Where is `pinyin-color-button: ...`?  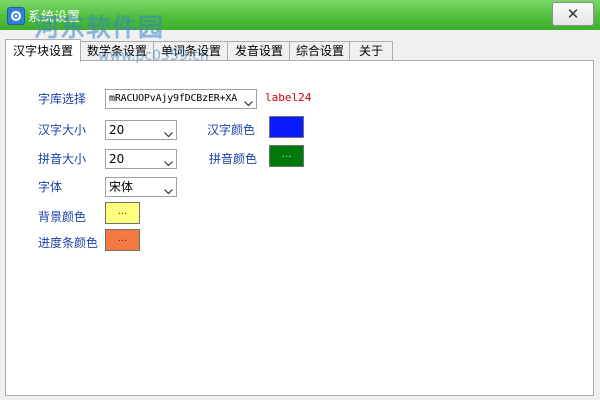
pinyin-color-button: ... is located at coordinates (286, 156).